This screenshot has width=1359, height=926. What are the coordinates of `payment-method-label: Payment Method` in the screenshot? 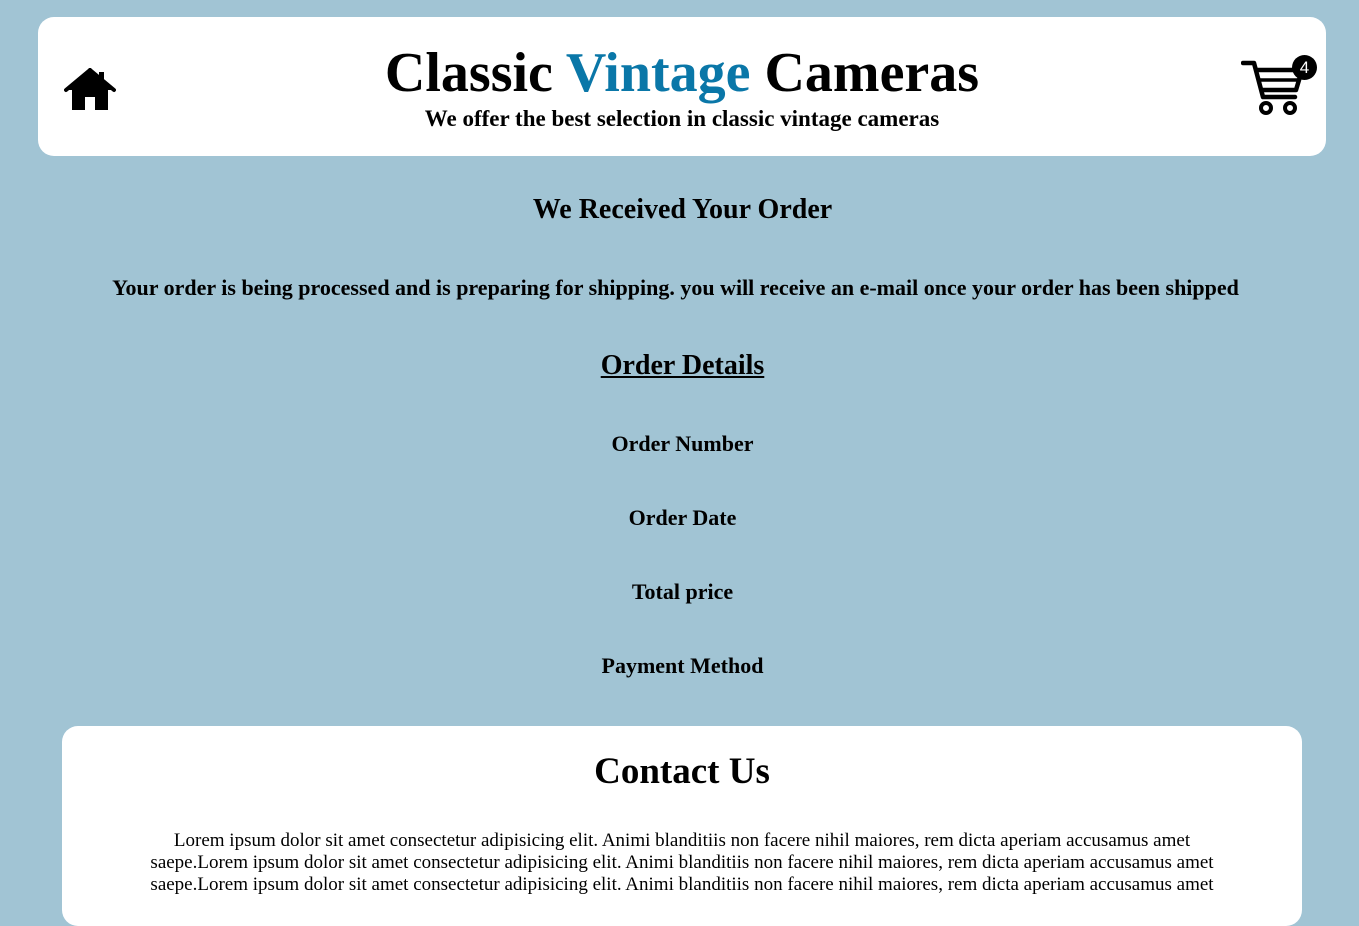 It's located at (682, 665).